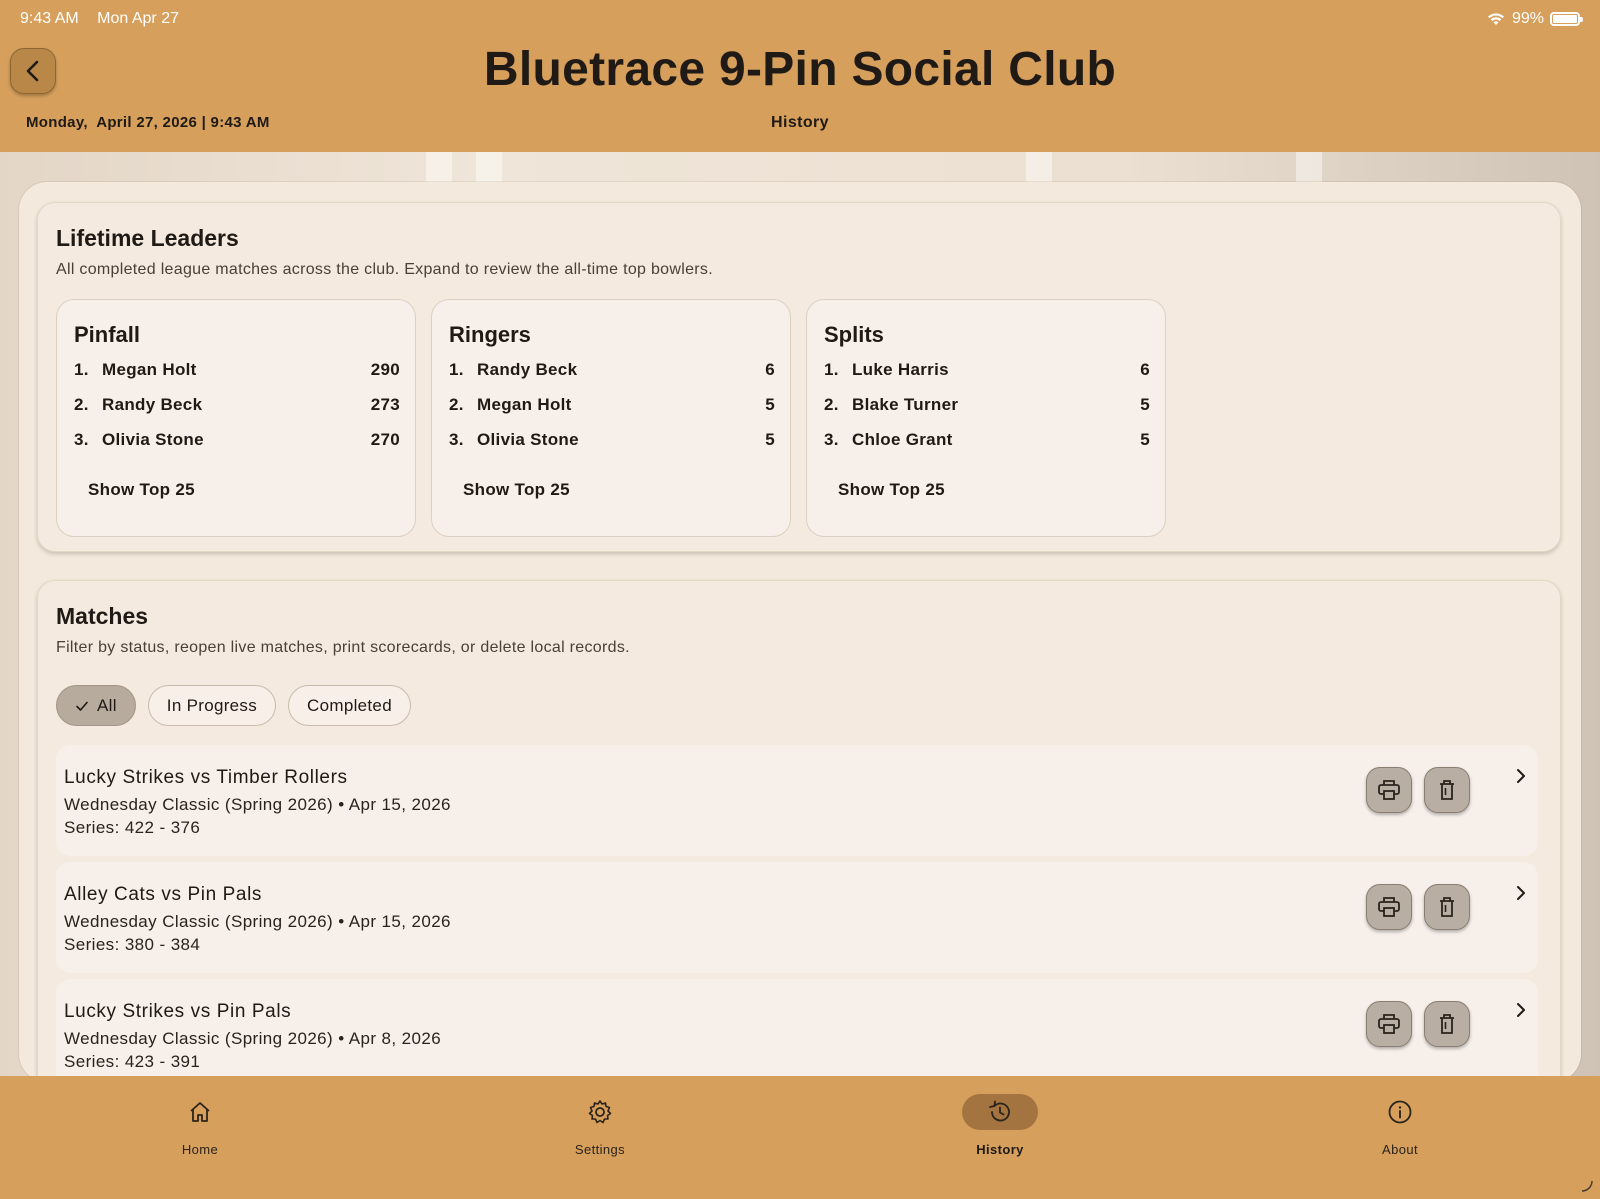 The image size is (1600, 1199). Describe the element at coordinates (96, 705) in the screenshot. I see `filter-chip-all: All` at that location.